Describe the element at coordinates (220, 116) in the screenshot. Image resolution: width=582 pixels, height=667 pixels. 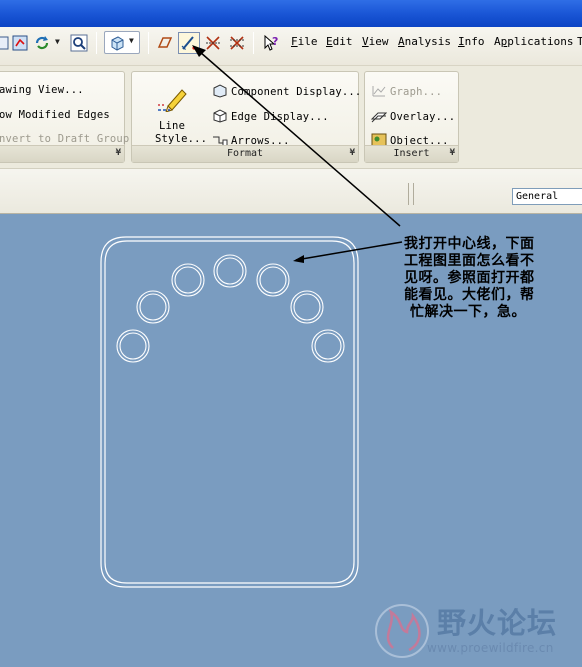
I see `edge-display-icon` at that location.